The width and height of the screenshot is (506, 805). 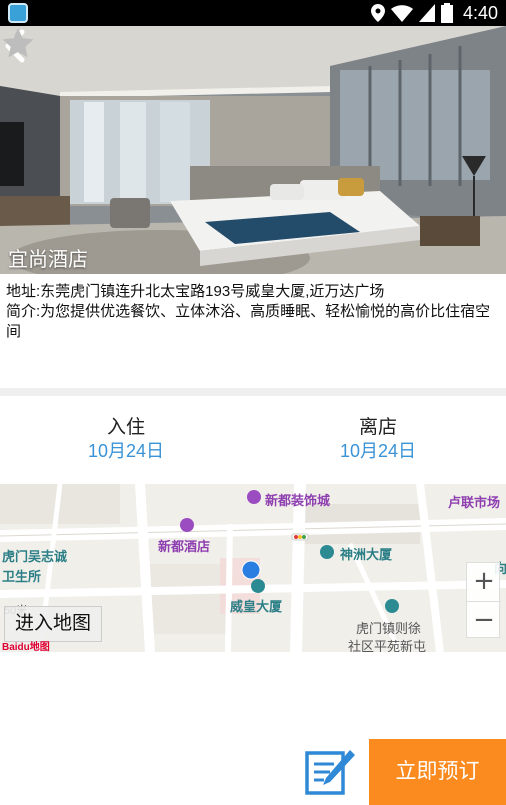 What do you see at coordinates (366, 554) in the screenshot?
I see `map-label-shenzhou: 神洲大厦` at bounding box center [366, 554].